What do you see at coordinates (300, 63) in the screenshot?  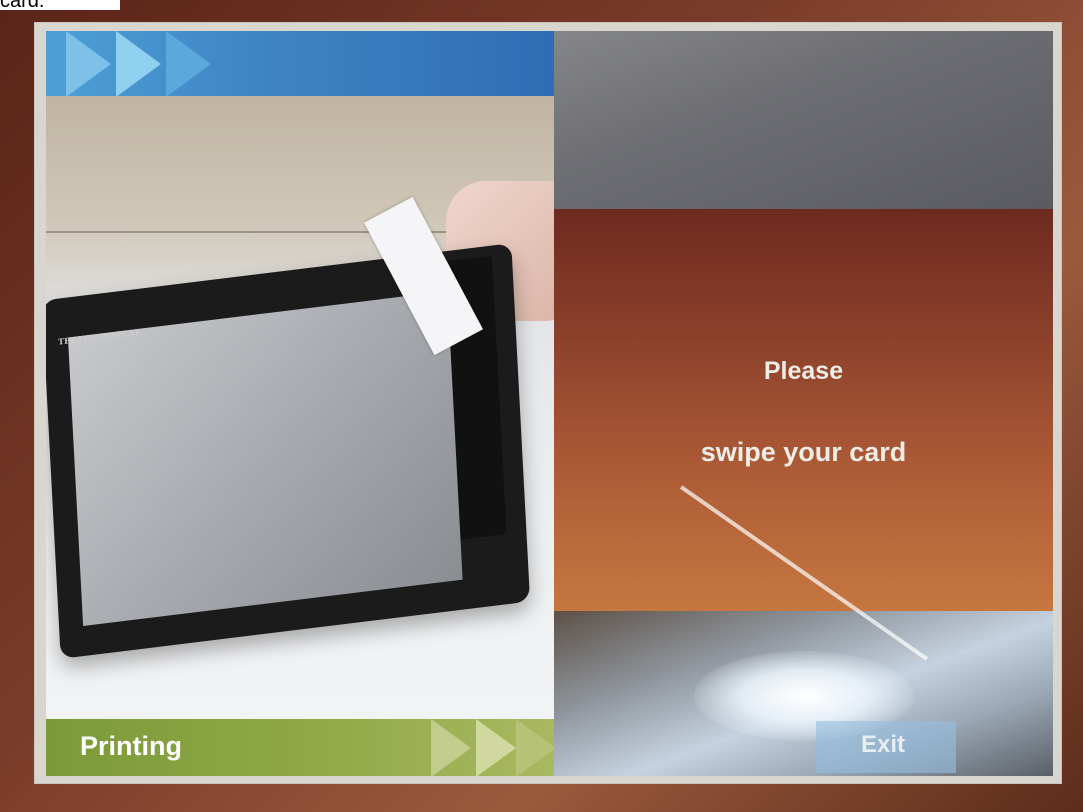 I see `top-banner` at bounding box center [300, 63].